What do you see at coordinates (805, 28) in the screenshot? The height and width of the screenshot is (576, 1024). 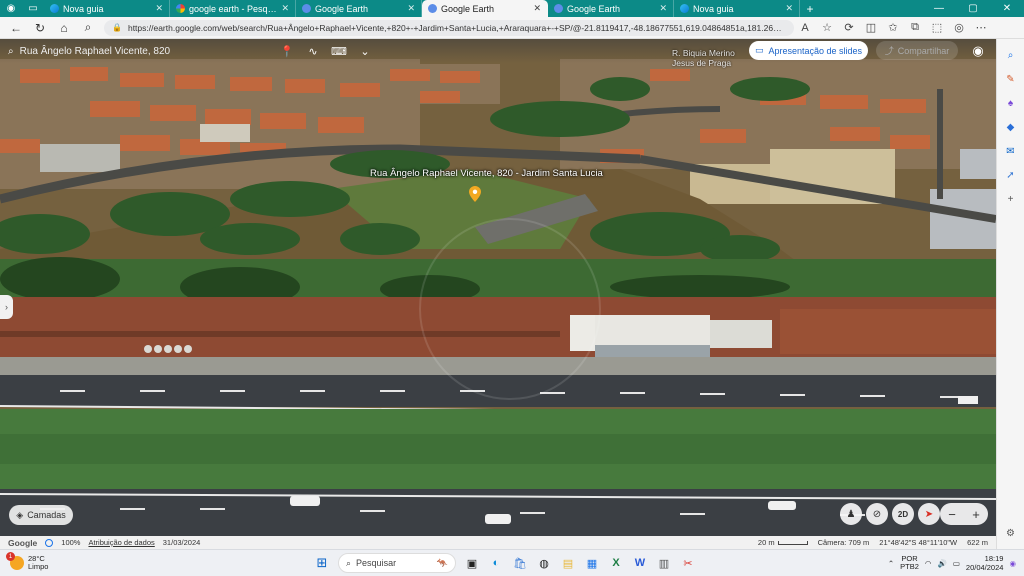 I see `read-aloud-icon: A` at bounding box center [805, 28].